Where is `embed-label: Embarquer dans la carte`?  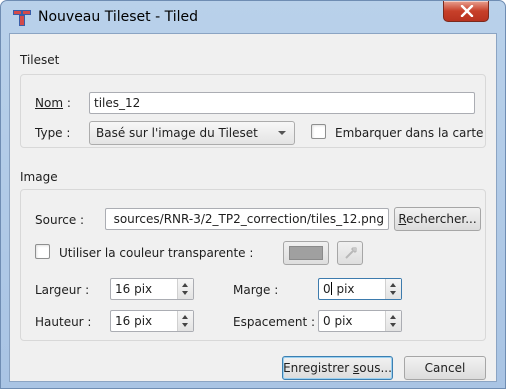
embed-label: Embarquer dans la carte is located at coordinates (409, 133).